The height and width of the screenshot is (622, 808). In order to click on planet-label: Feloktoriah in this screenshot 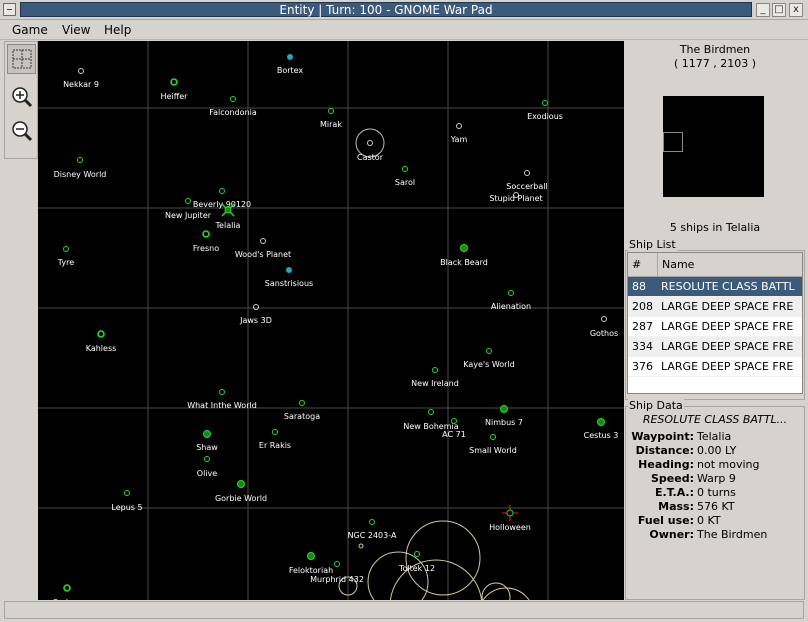, I will do `click(311, 570)`.